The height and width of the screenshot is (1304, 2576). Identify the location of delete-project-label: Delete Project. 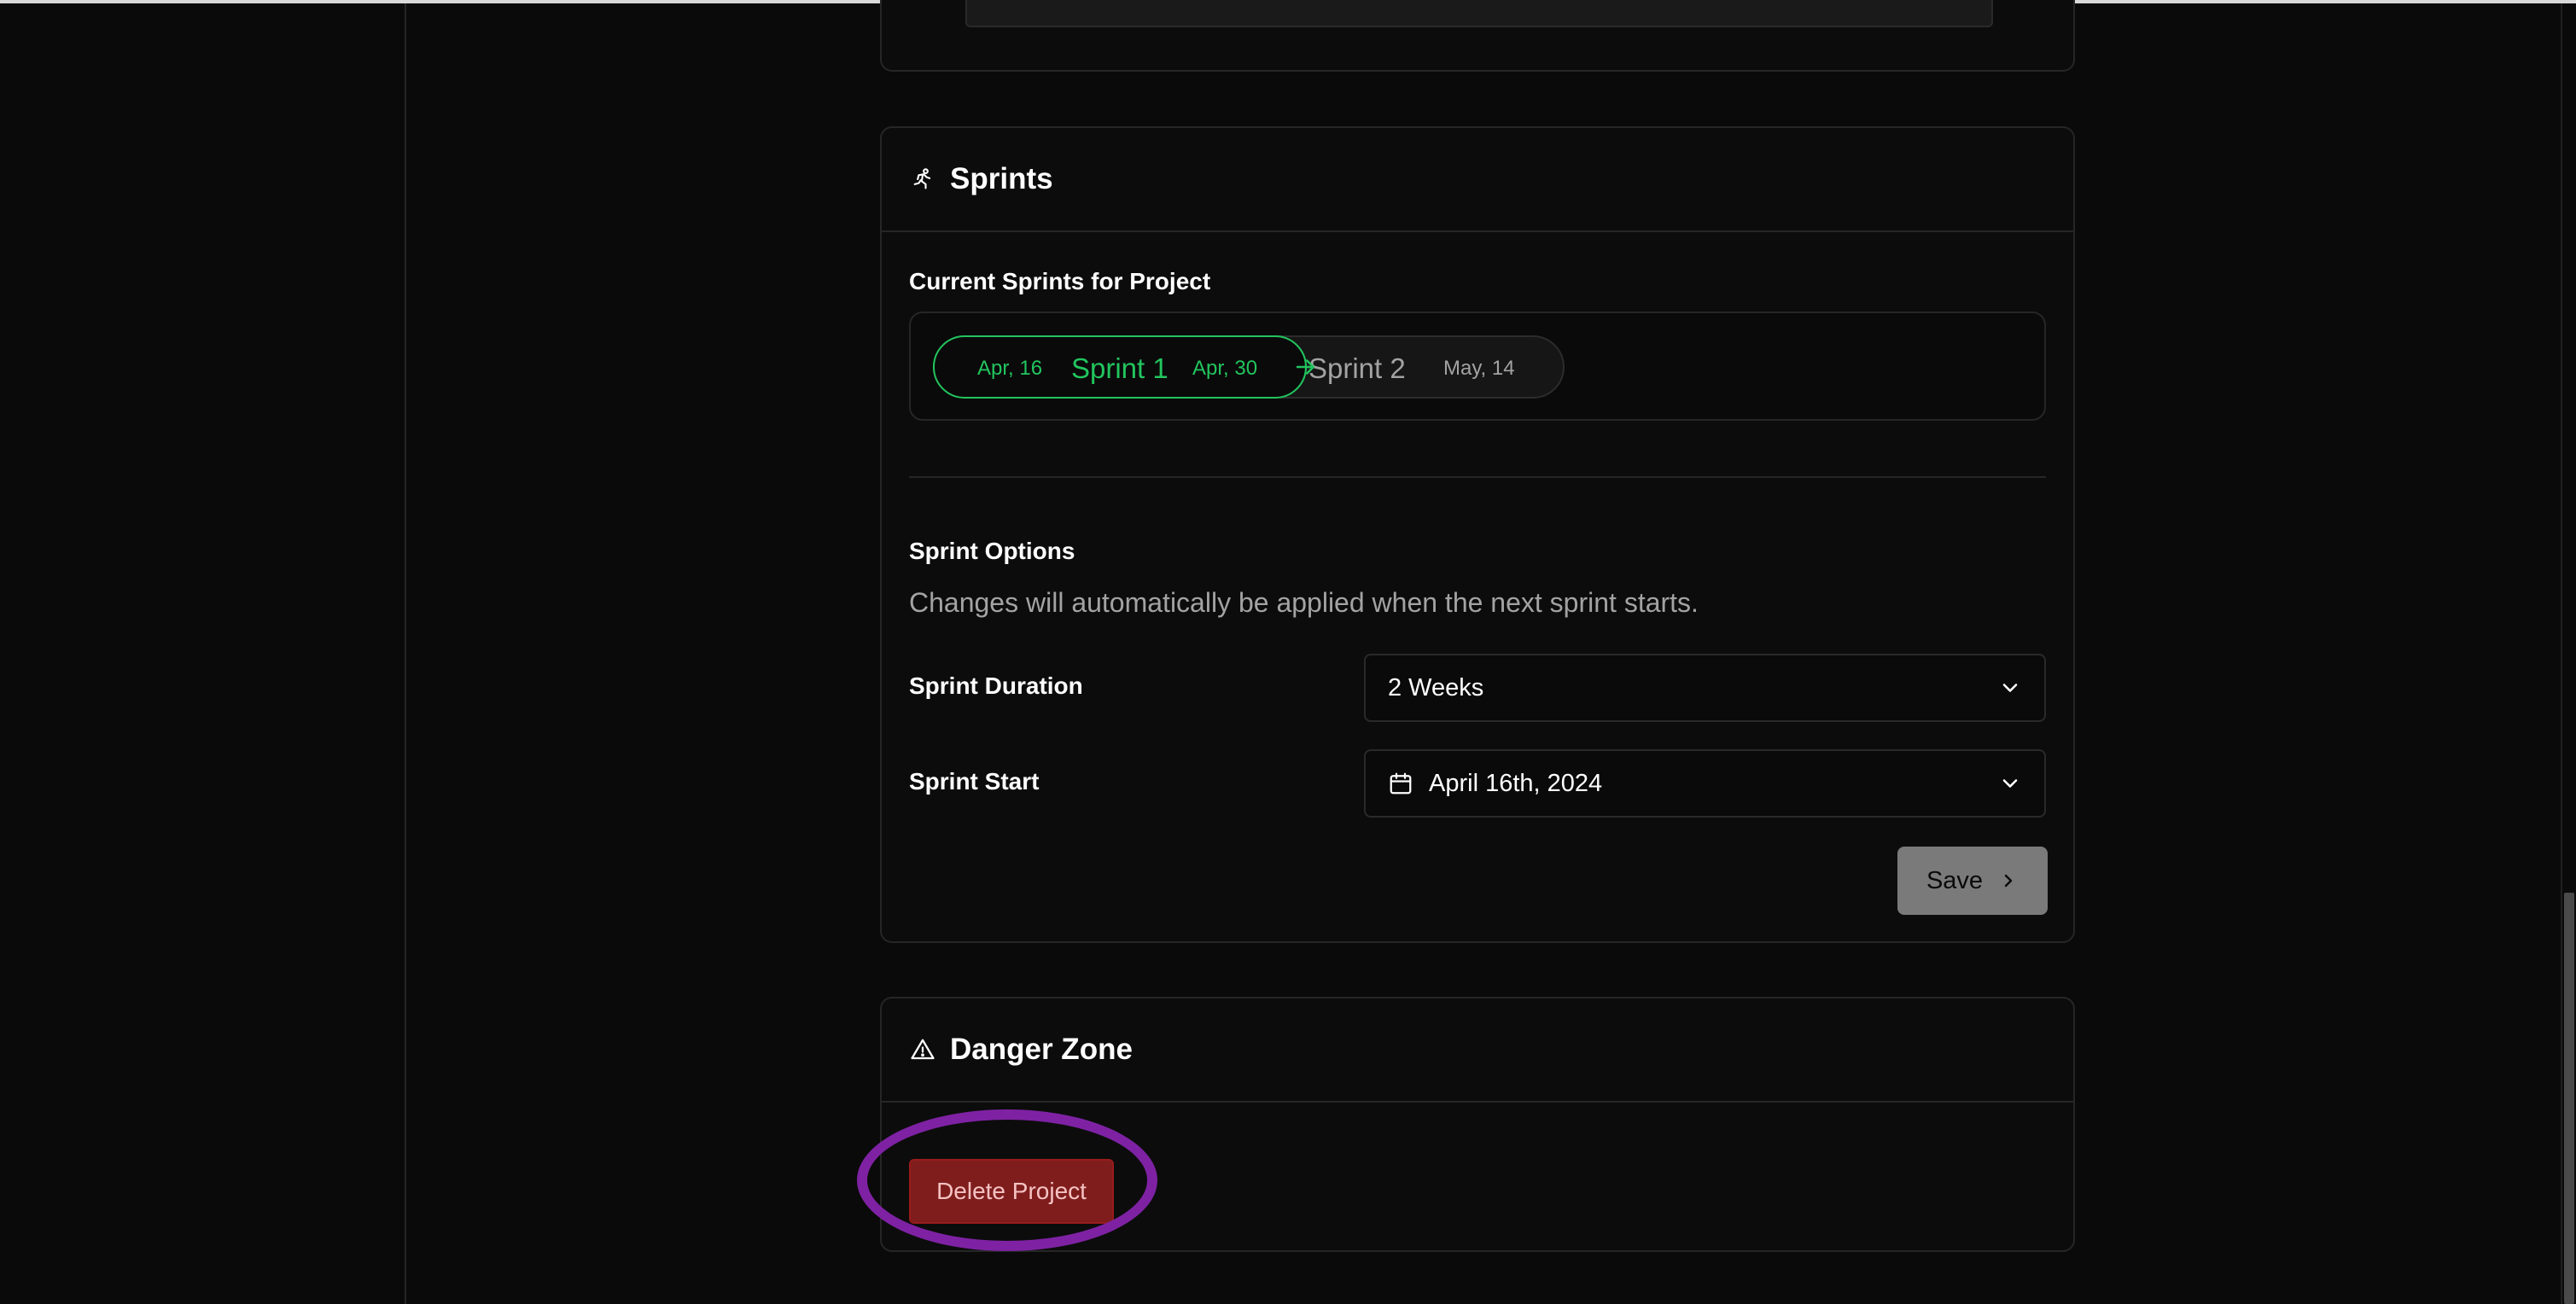
(1011, 1191).